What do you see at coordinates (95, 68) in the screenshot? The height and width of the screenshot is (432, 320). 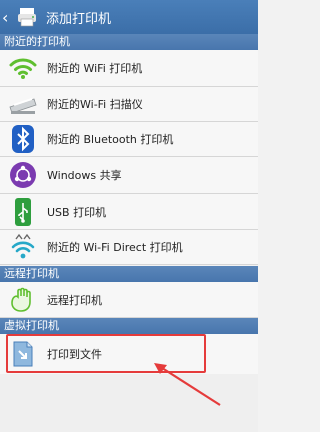 I see `list-item-label: 附近的 WiFi 打印机` at bounding box center [95, 68].